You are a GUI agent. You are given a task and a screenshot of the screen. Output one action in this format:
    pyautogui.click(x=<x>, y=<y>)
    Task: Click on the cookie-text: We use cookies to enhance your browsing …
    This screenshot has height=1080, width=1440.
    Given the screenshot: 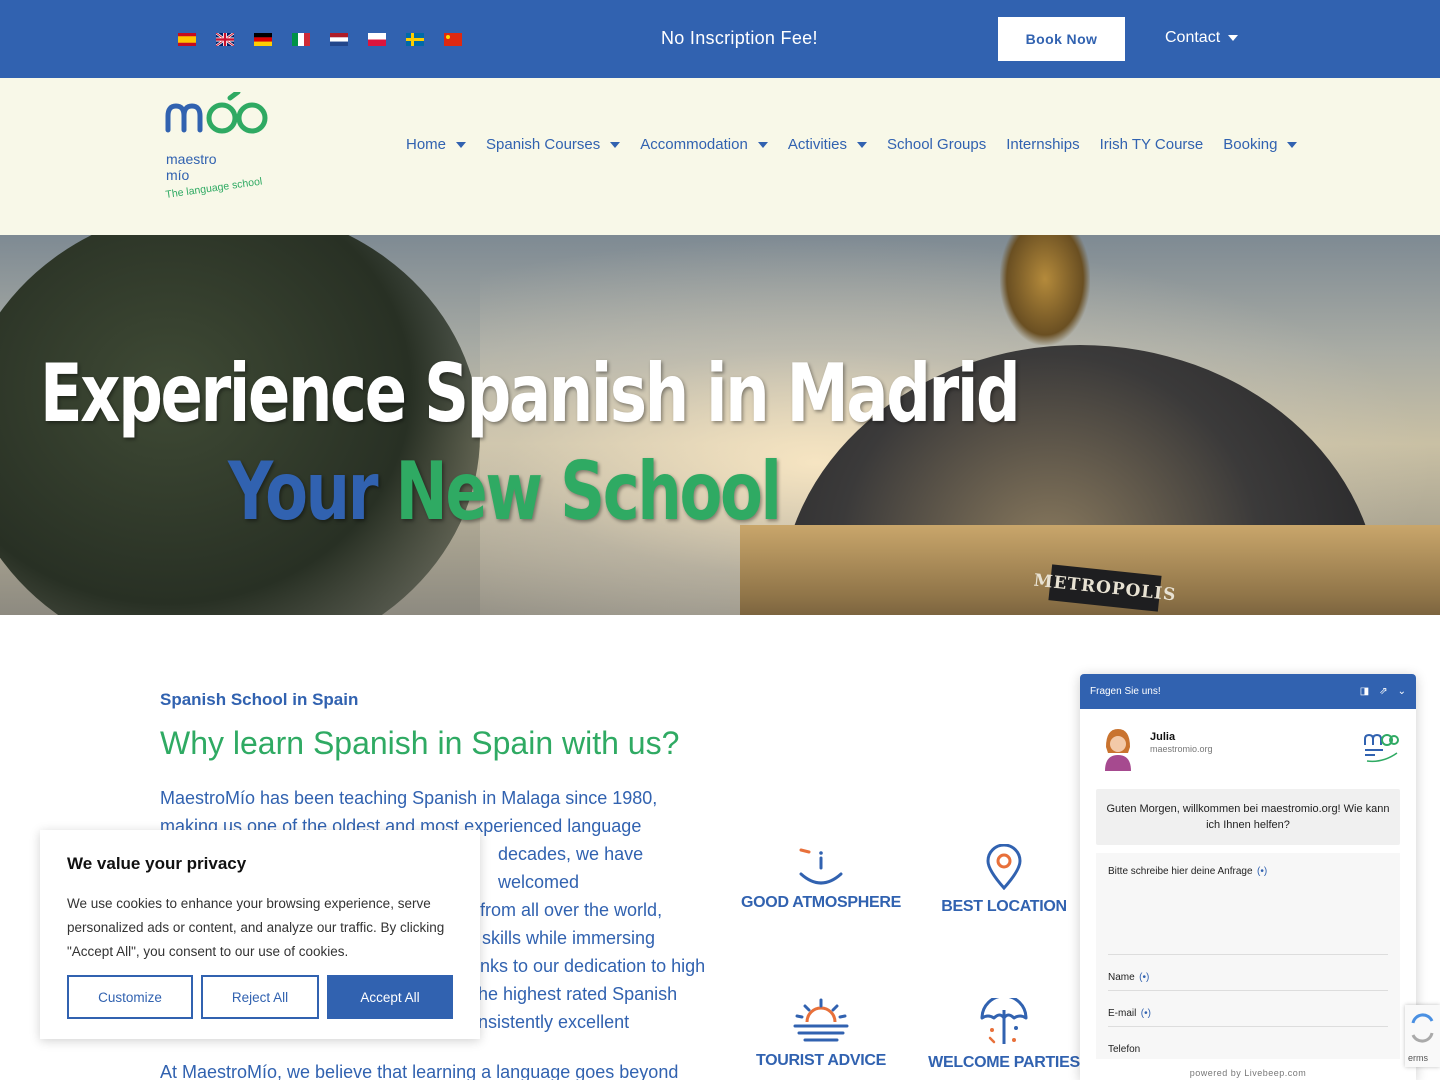 What is the action you would take?
    pyautogui.click(x=256, y=927)
    